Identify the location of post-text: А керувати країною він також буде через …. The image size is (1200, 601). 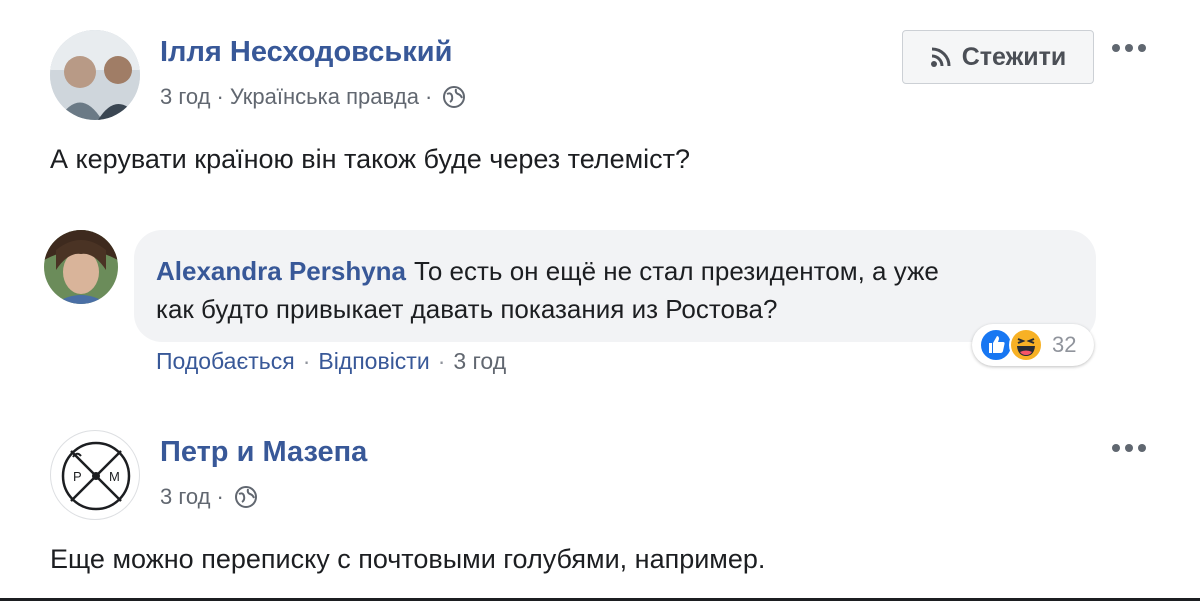
(370, 159).